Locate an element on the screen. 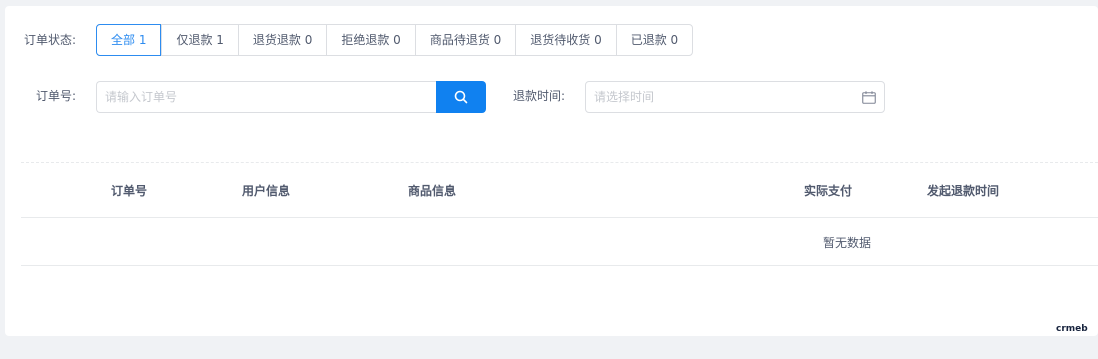 This screenshot has height=359, width=1098. table-body: 暂无数据 is located at coordinates (559, 242).